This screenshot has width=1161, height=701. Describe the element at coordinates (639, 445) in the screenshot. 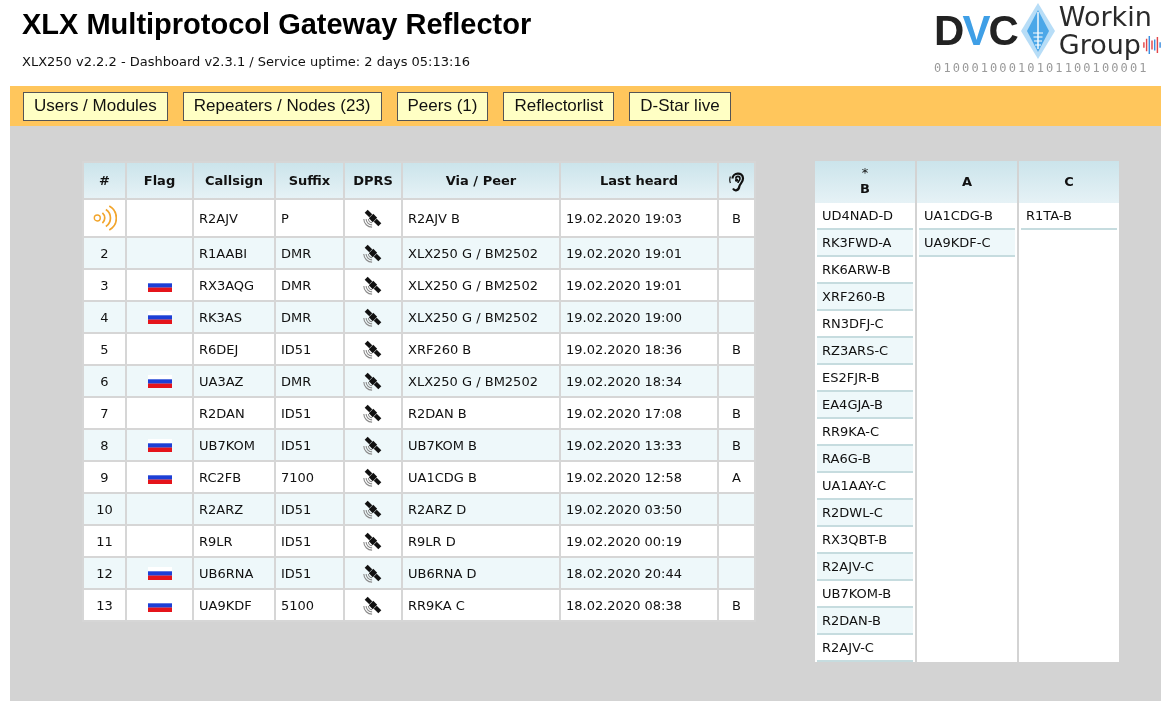

I see `table-cell: 19.02.2020 13:33` at that location.